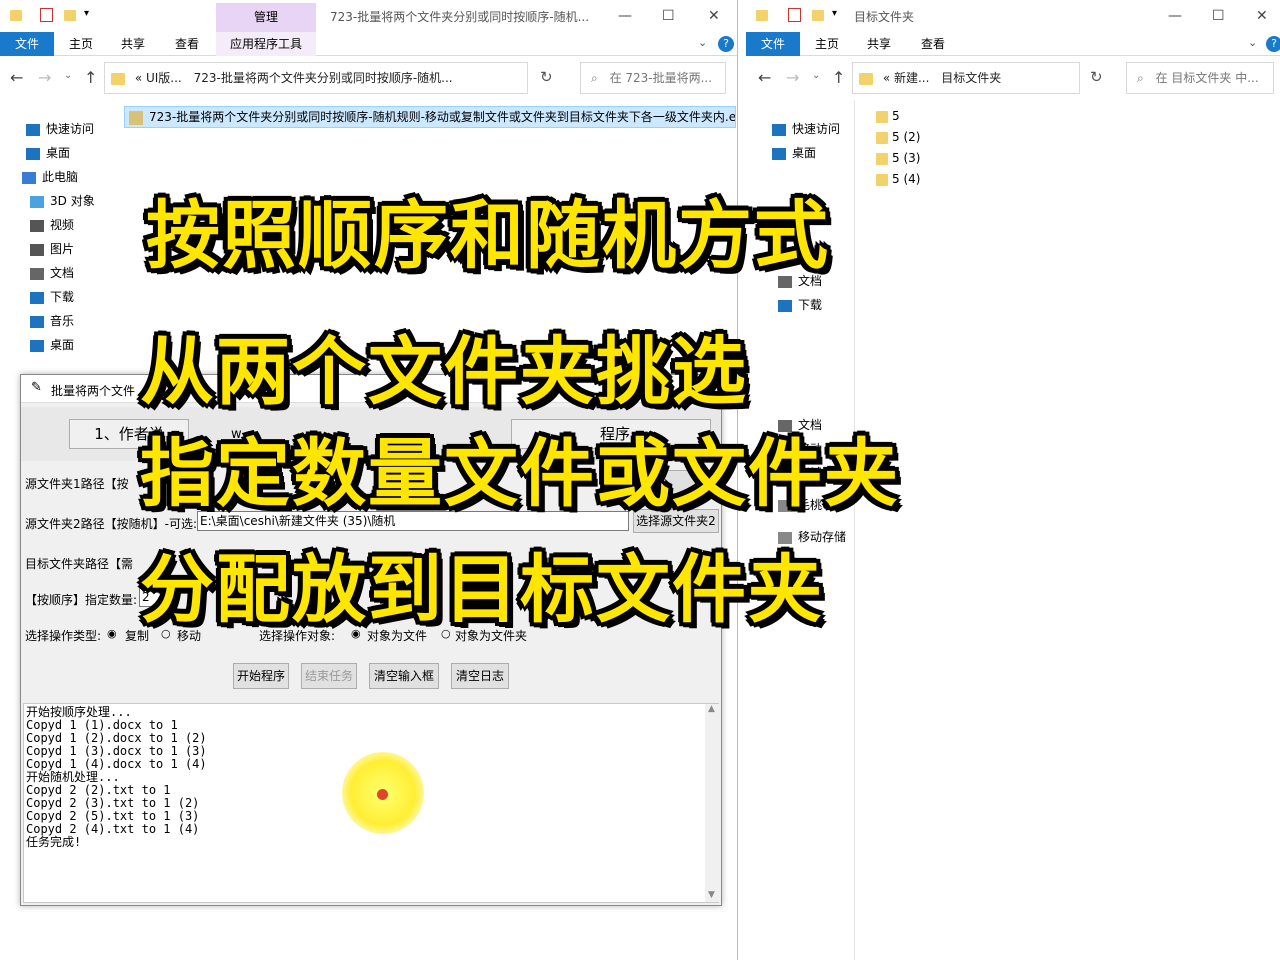 The image size is (1280, 960). What do you see at coordinates (37, 201) in the screenshot?
I see `cube-icon` at bounding box center [37, 201].